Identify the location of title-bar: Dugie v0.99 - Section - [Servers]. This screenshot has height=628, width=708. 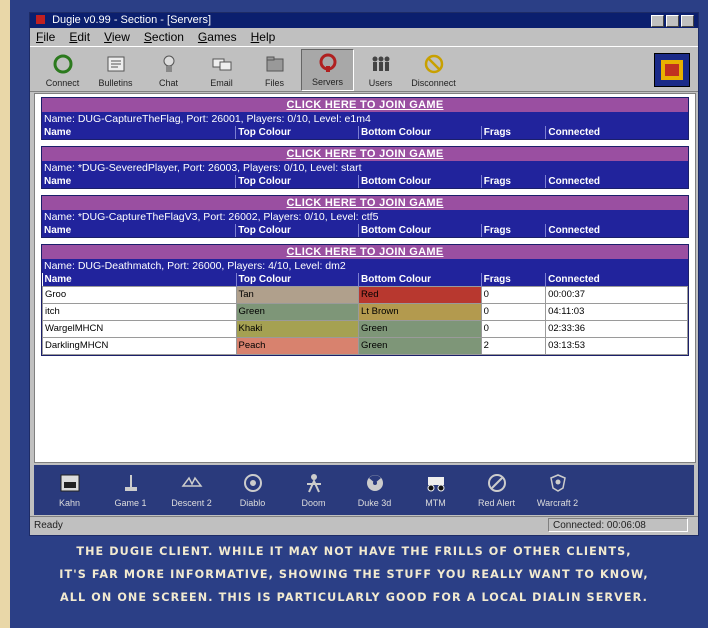
(364, 20).